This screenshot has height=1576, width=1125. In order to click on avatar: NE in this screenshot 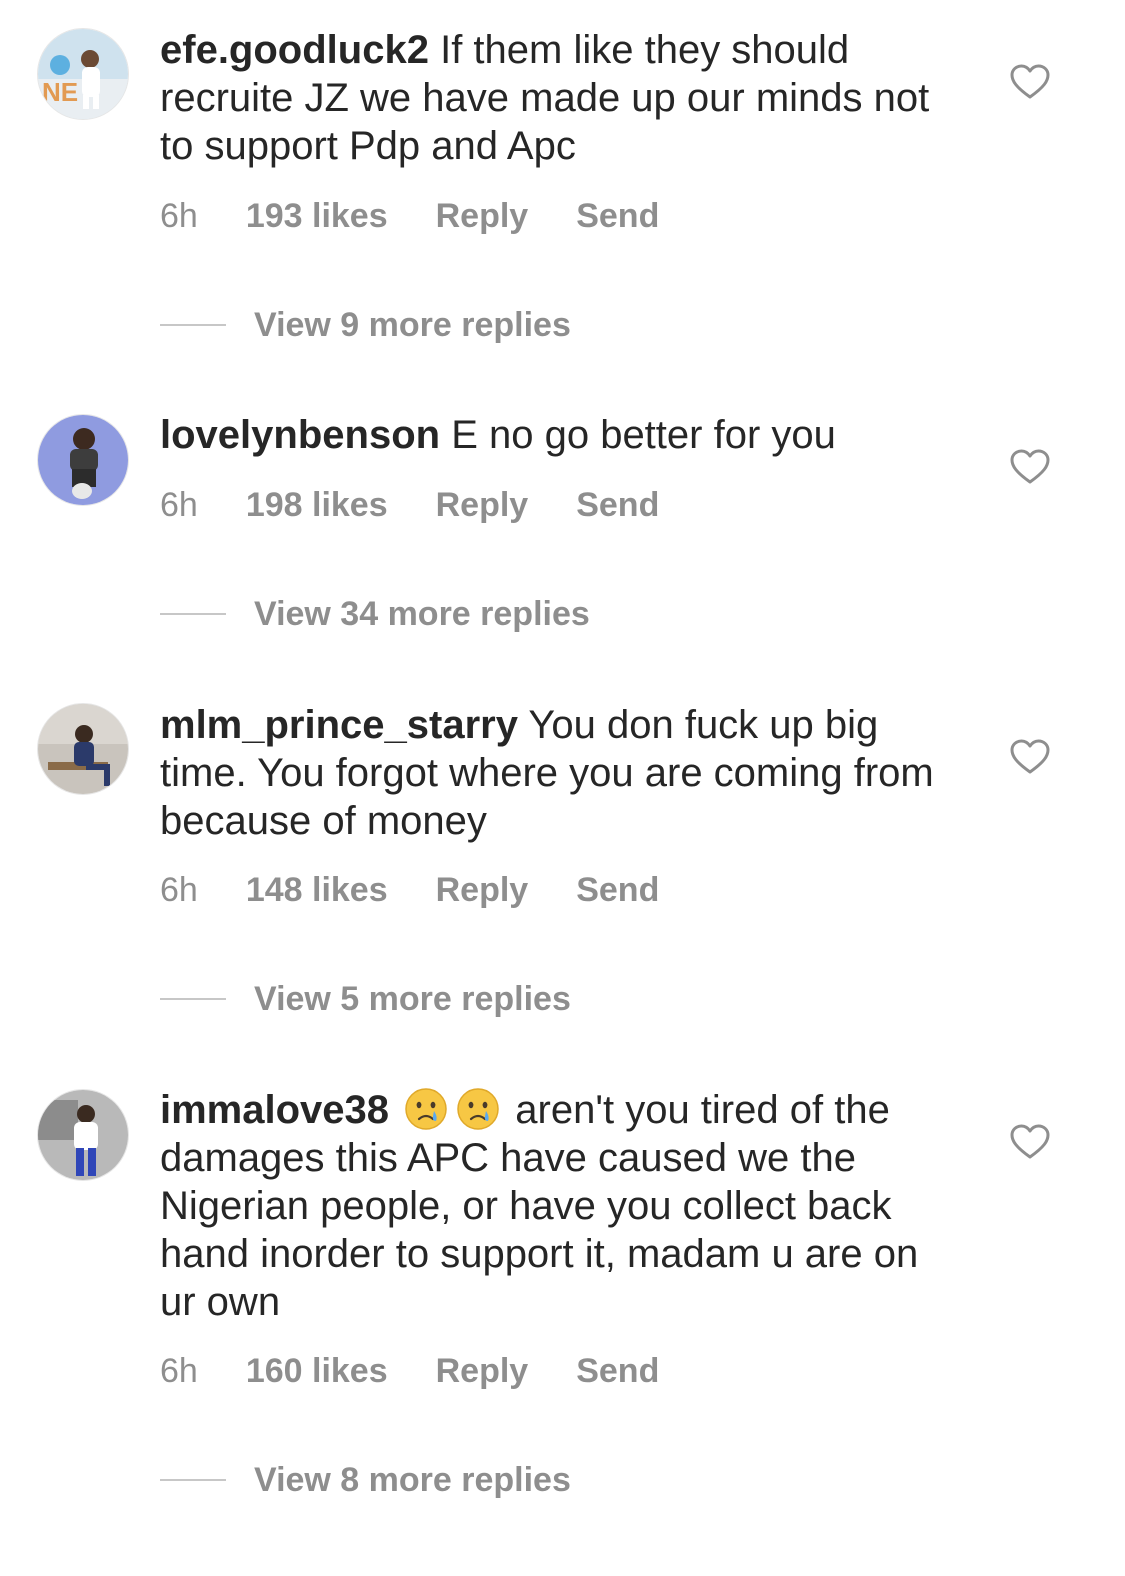, I will do `click(83, 74)`.